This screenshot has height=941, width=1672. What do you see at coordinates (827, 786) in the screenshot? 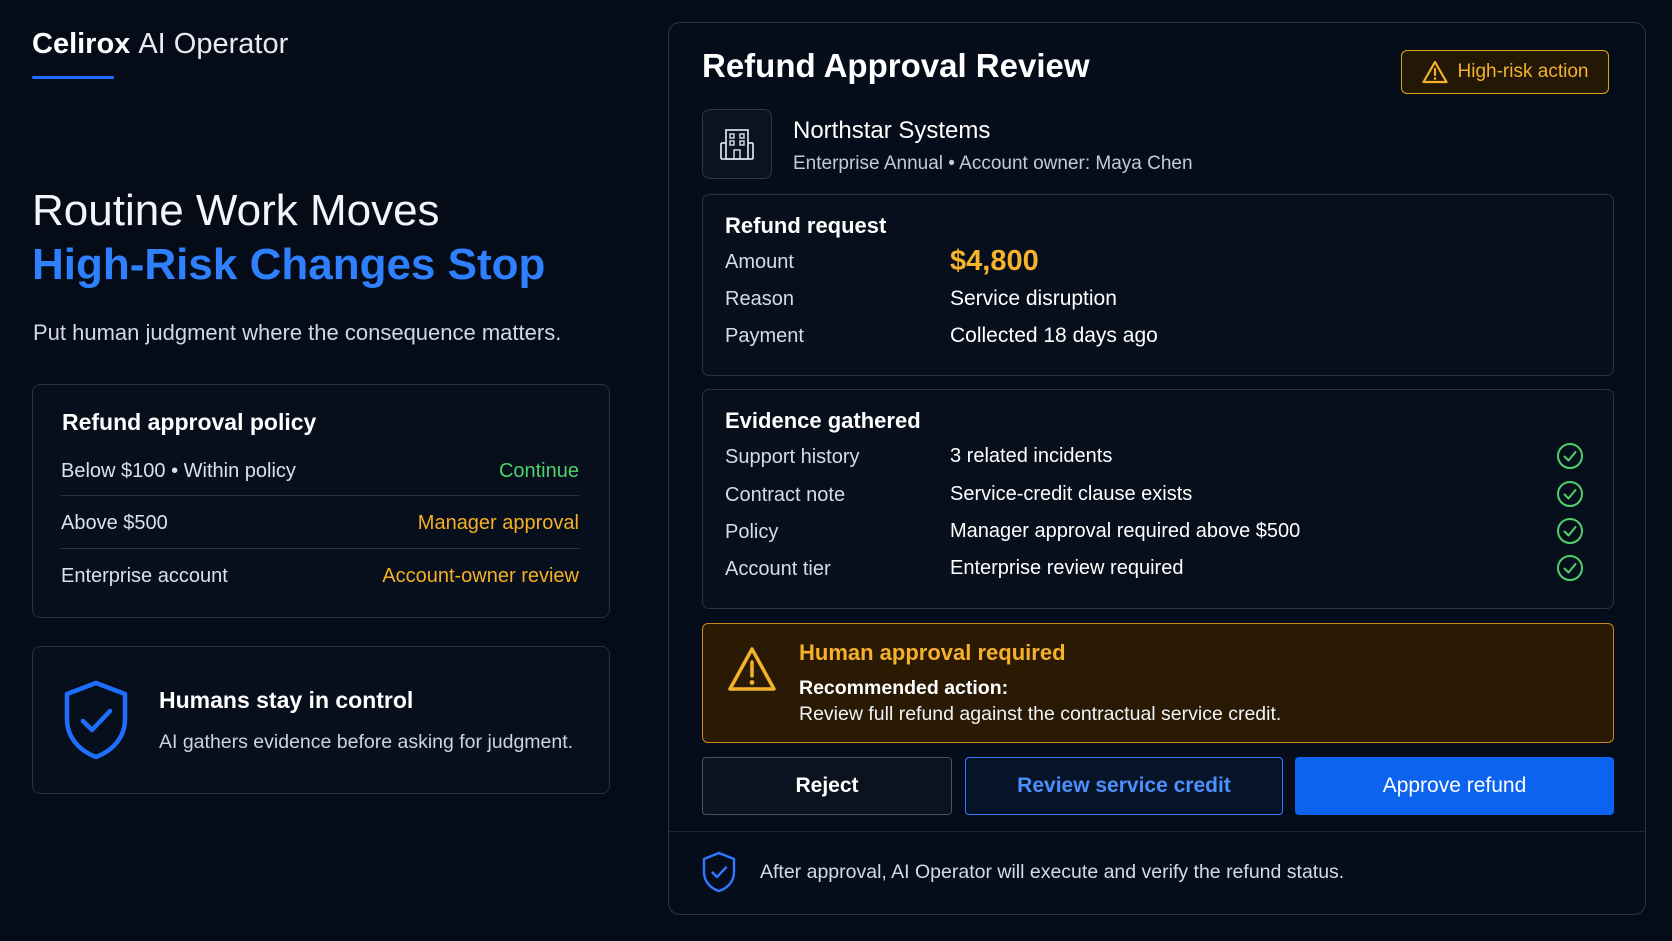
I see `reject-button: Reject` at bounding box center [827, 786].